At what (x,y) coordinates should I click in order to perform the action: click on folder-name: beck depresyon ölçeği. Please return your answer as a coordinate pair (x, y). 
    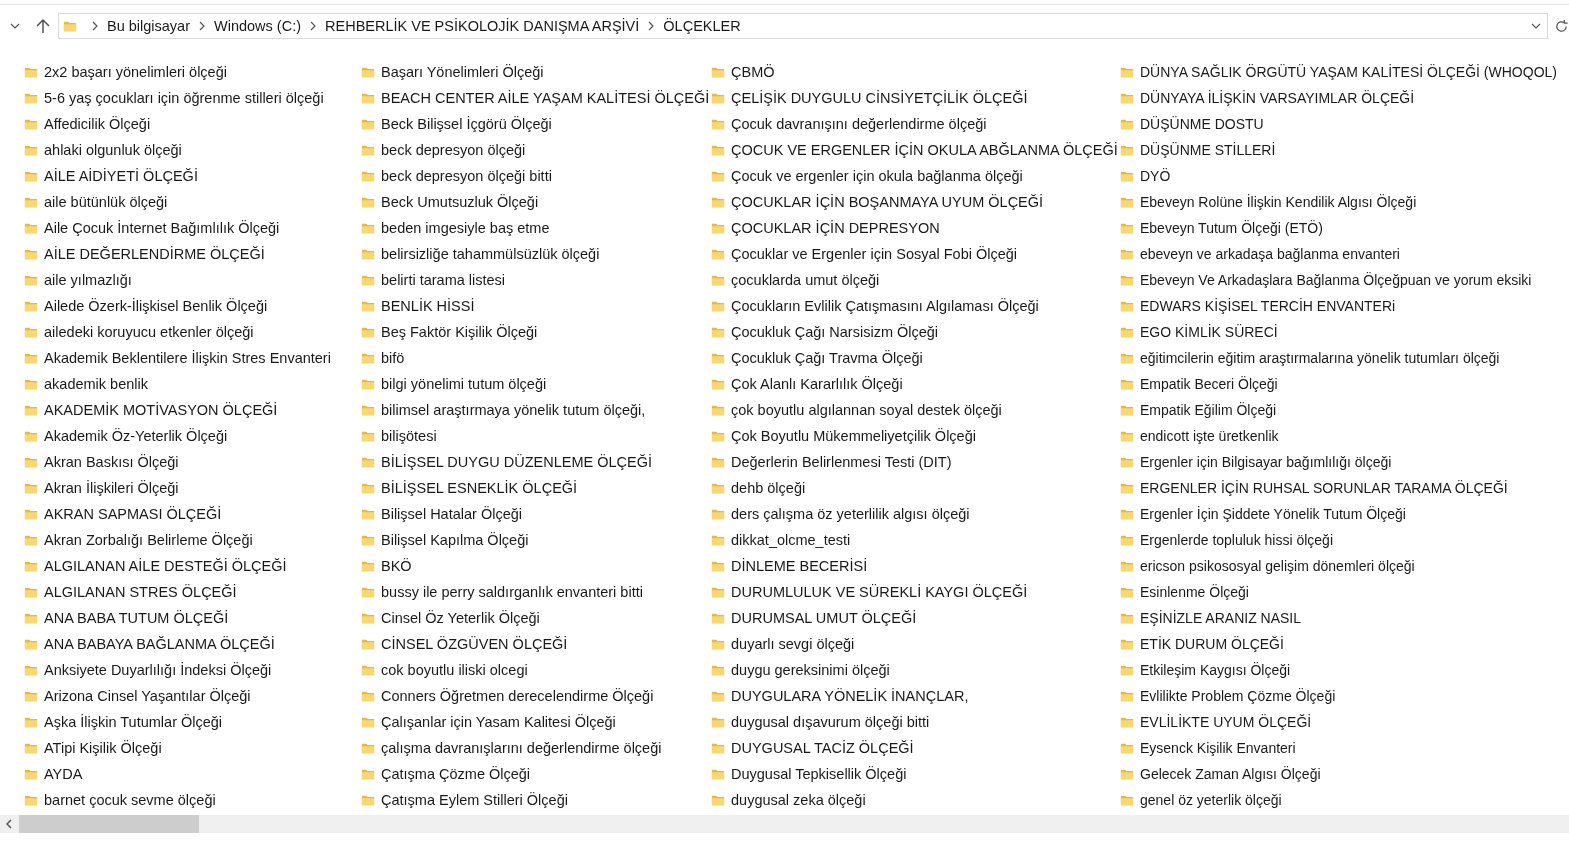
    Looking at the image, I should click on (453, 150).